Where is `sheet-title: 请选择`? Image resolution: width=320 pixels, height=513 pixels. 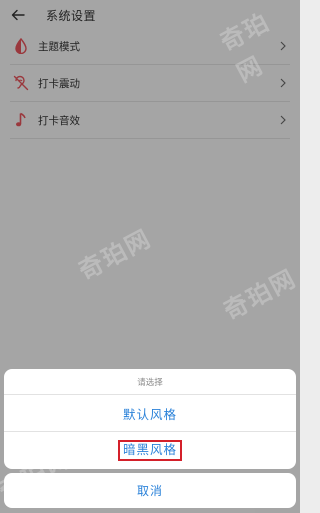 sheet-title: 请选择 is located at coordinates (150, 382).